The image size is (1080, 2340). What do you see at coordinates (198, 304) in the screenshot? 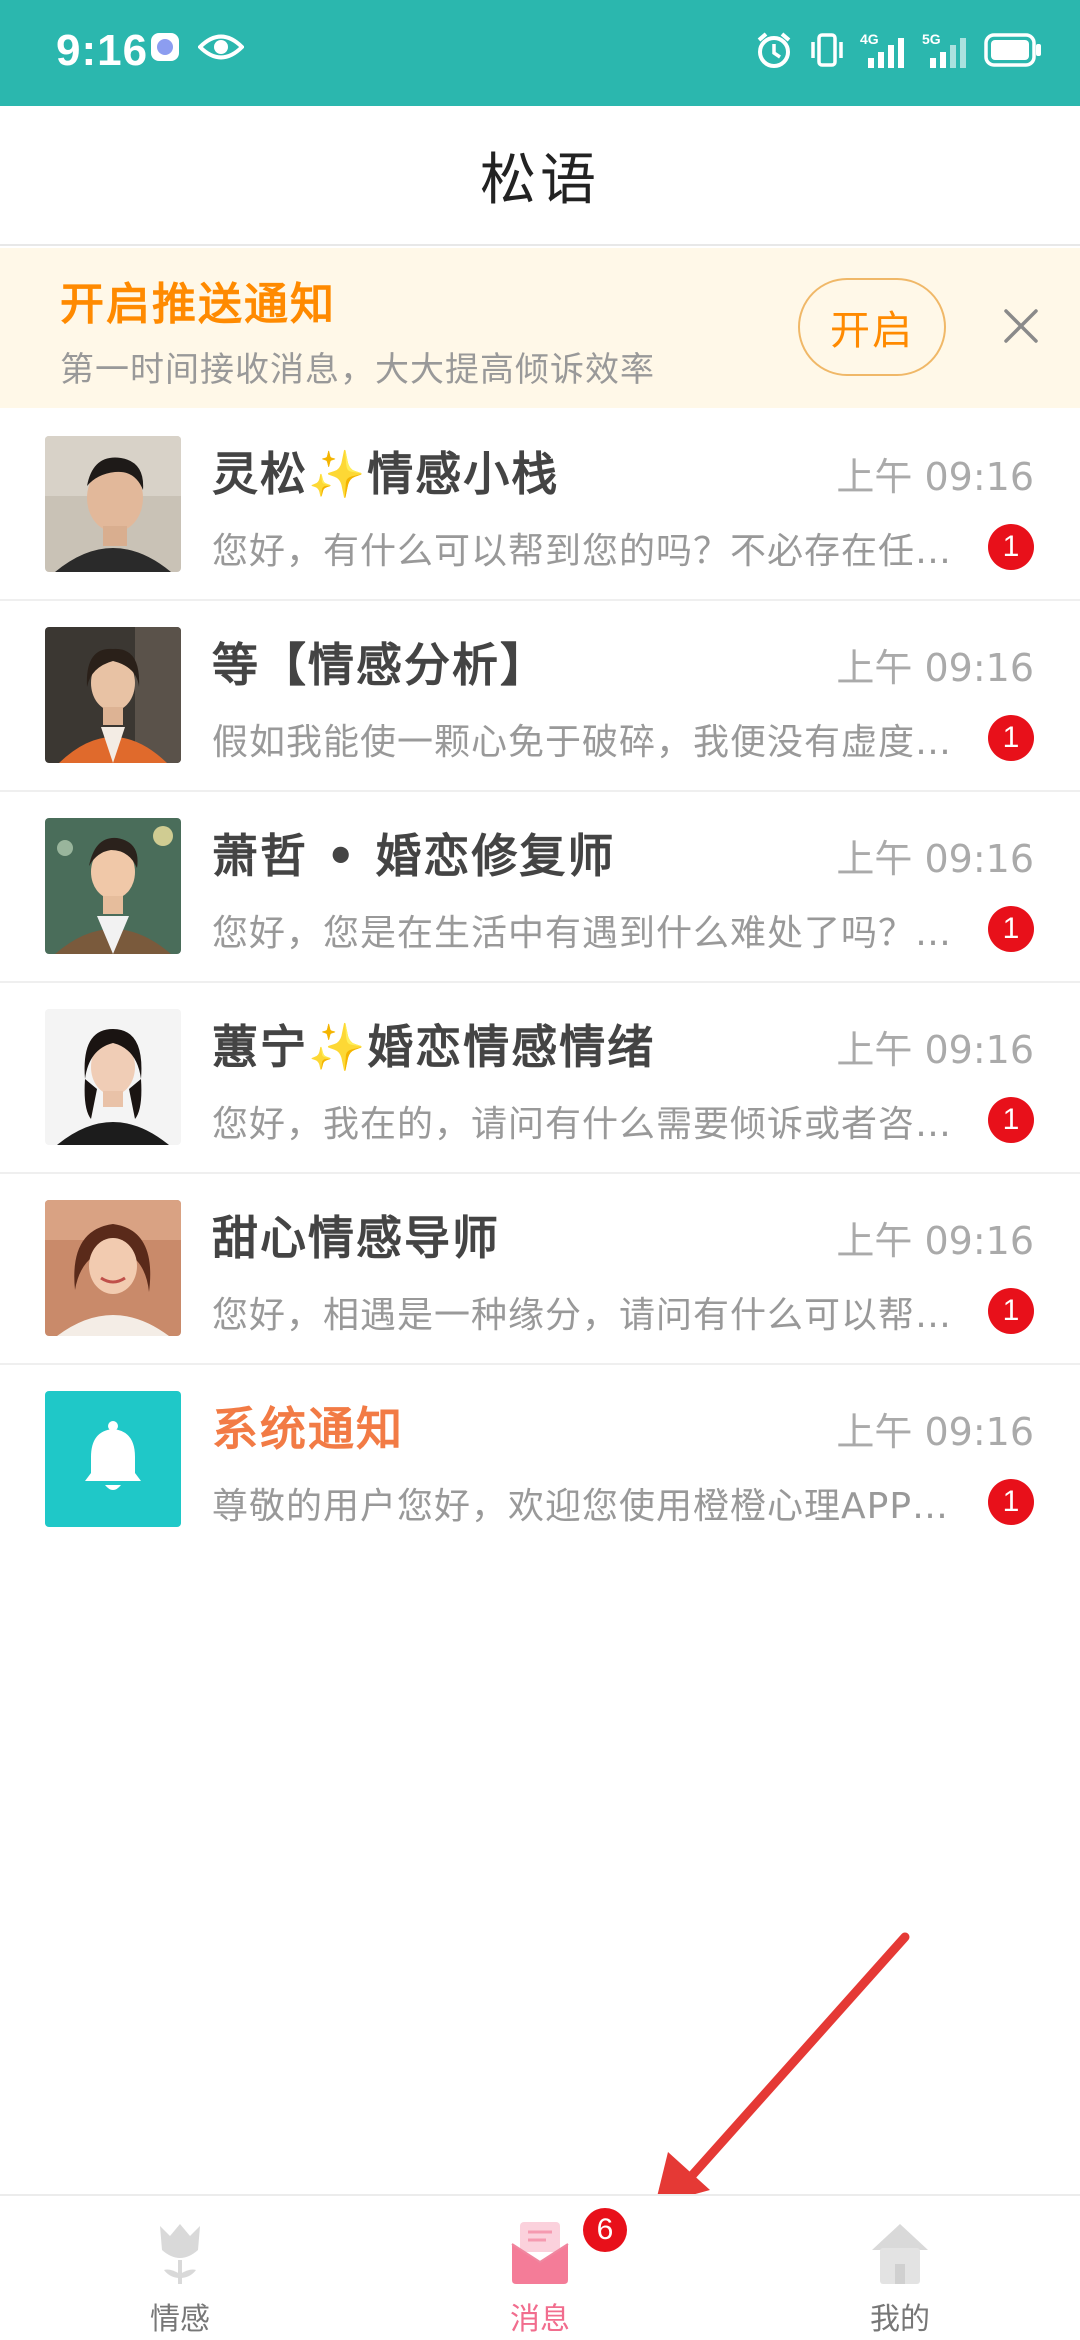
I see `push-banner-title: 开启推送通知` at bounding box center [198, 304].